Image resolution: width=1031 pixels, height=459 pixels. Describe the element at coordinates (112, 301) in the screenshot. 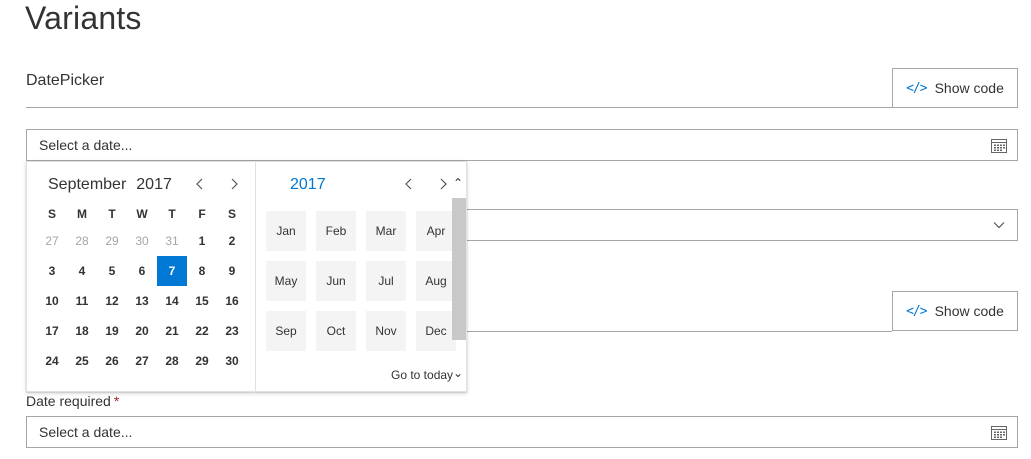

I see `day-cell: 12` at that location.